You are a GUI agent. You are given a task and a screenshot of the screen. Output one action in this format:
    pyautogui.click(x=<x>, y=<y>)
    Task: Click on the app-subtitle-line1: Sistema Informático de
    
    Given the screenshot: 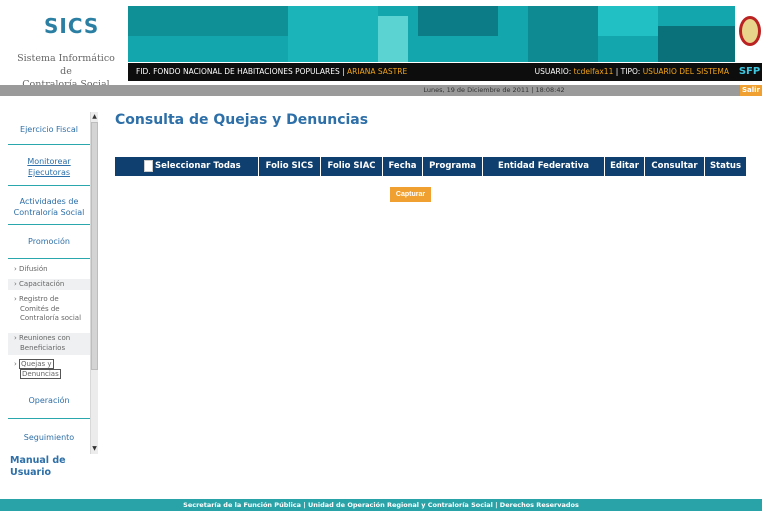 What is the action you would take?
    pyautogui.click(x=66, y=65)
    